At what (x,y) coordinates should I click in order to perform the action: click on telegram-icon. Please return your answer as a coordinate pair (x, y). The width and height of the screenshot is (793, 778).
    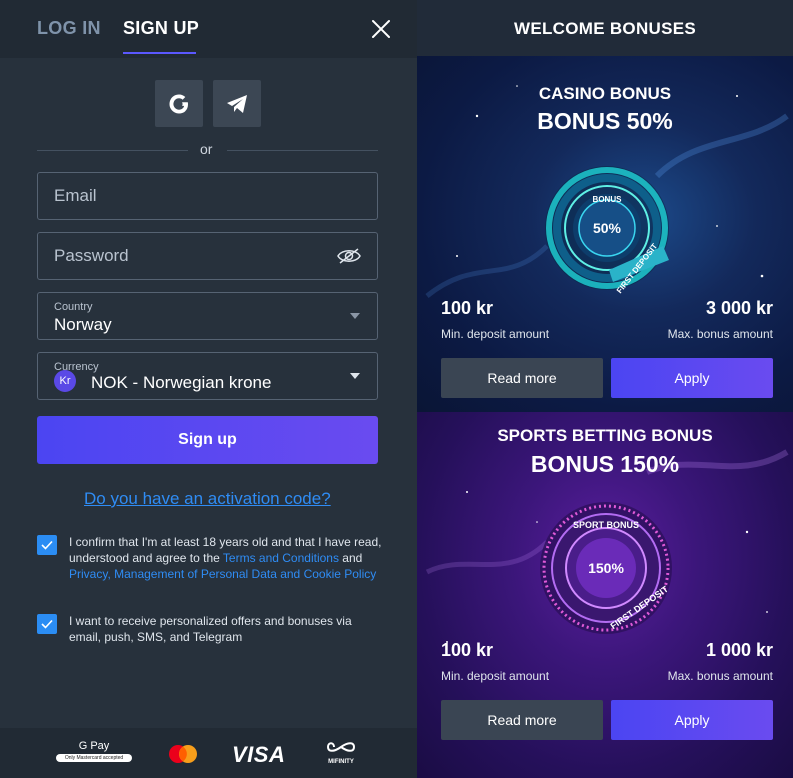
    Looking at the image, I should click on (237, 103).